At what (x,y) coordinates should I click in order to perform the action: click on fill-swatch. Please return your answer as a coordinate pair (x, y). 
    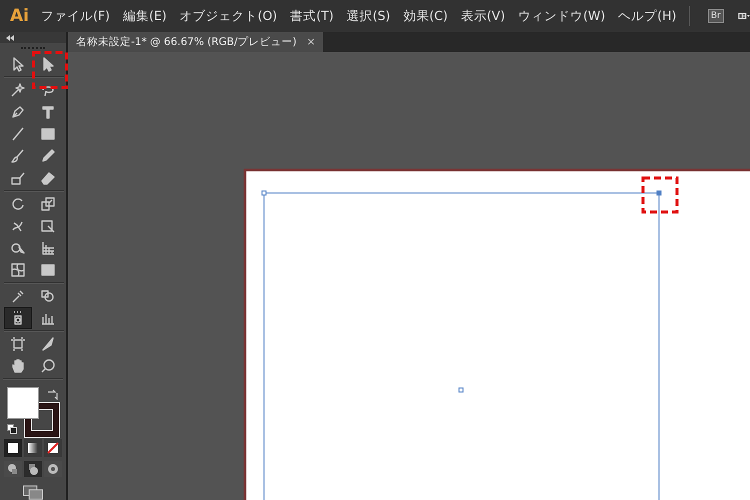
    Looking at the image, I should click on (23, 403).